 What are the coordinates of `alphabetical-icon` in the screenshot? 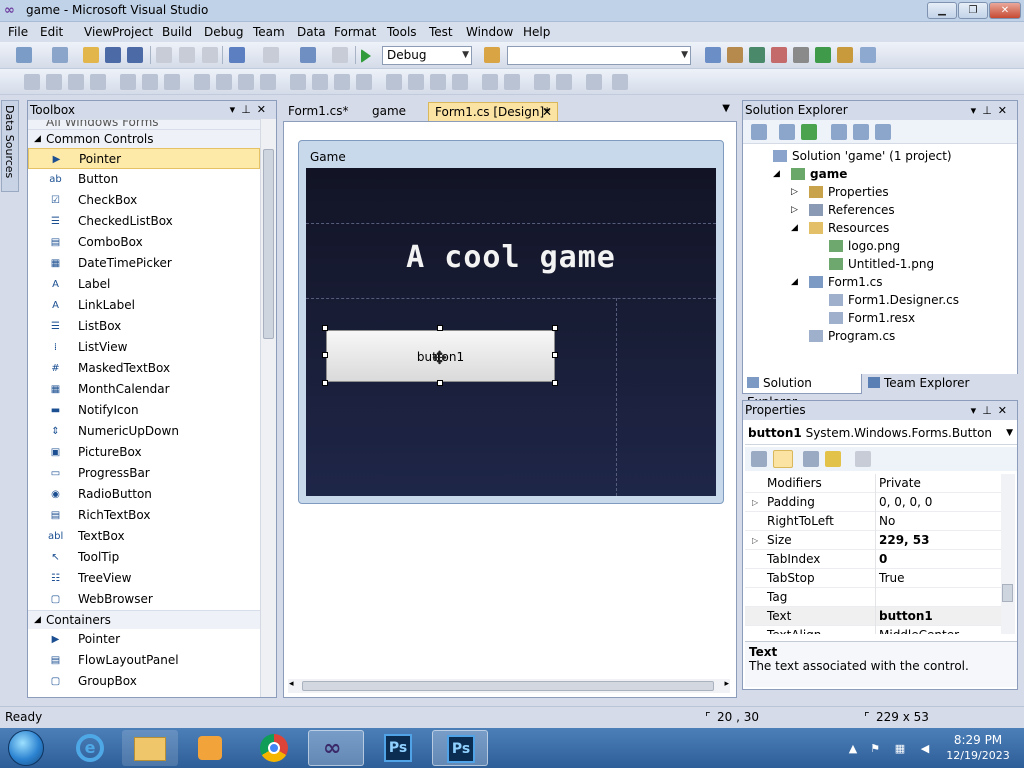 It's located at (783, 459).